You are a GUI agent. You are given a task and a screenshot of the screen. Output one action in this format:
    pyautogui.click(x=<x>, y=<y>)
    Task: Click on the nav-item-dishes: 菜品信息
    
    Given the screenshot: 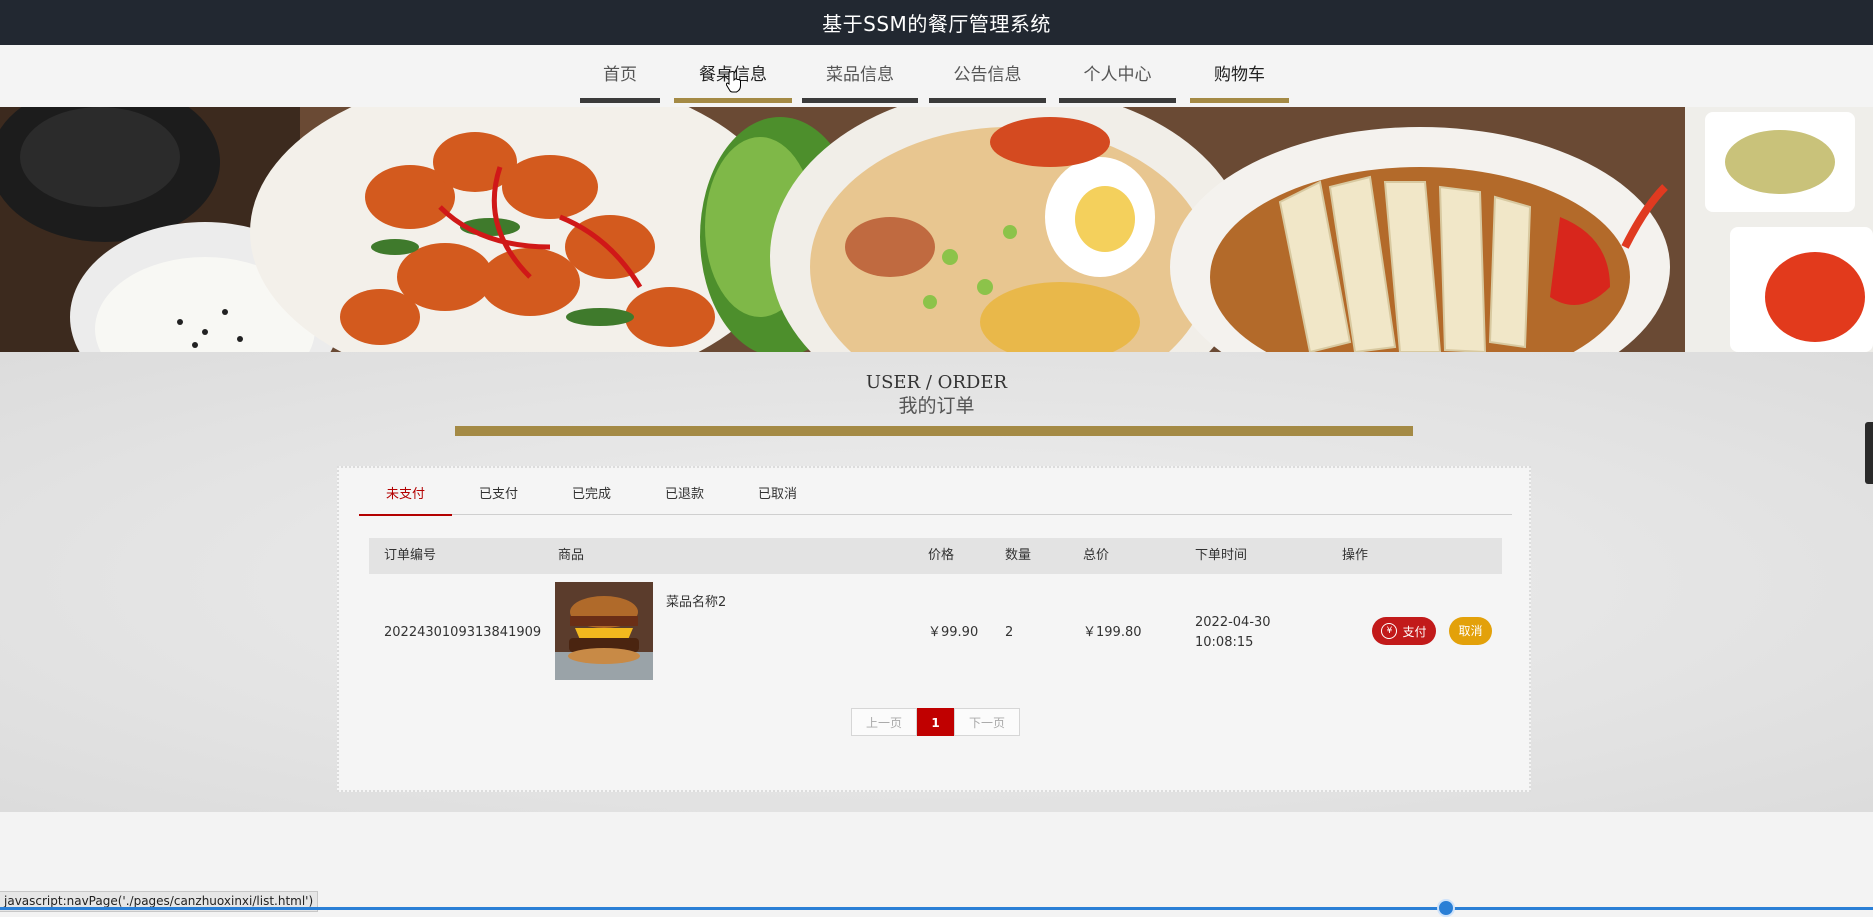 What is the action you would take?
    pyautogui.click(x=860, y=82)
    